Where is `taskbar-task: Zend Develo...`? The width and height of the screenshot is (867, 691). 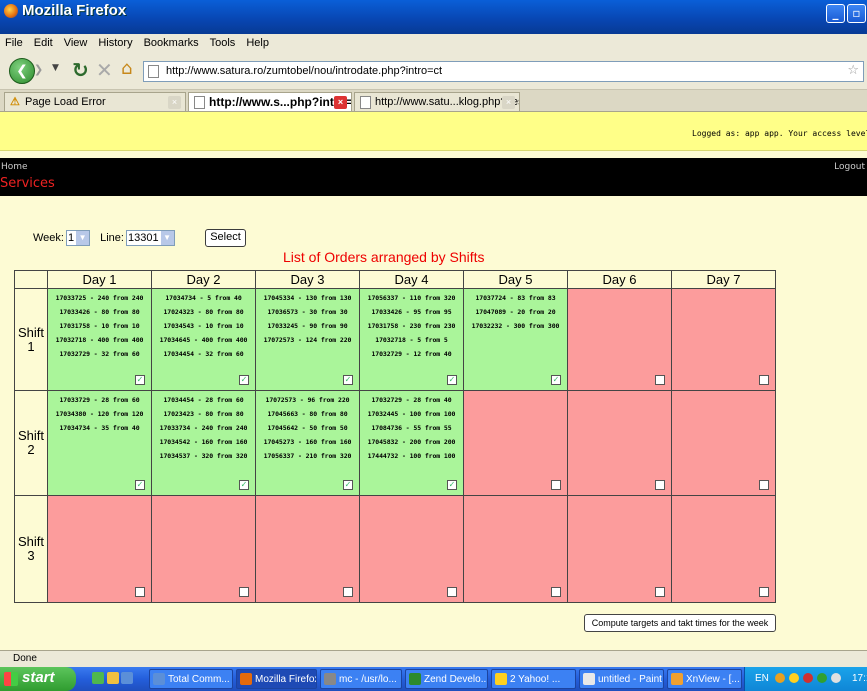 taskbar-task: Zend Develo... is located at coordinates (446, 679).